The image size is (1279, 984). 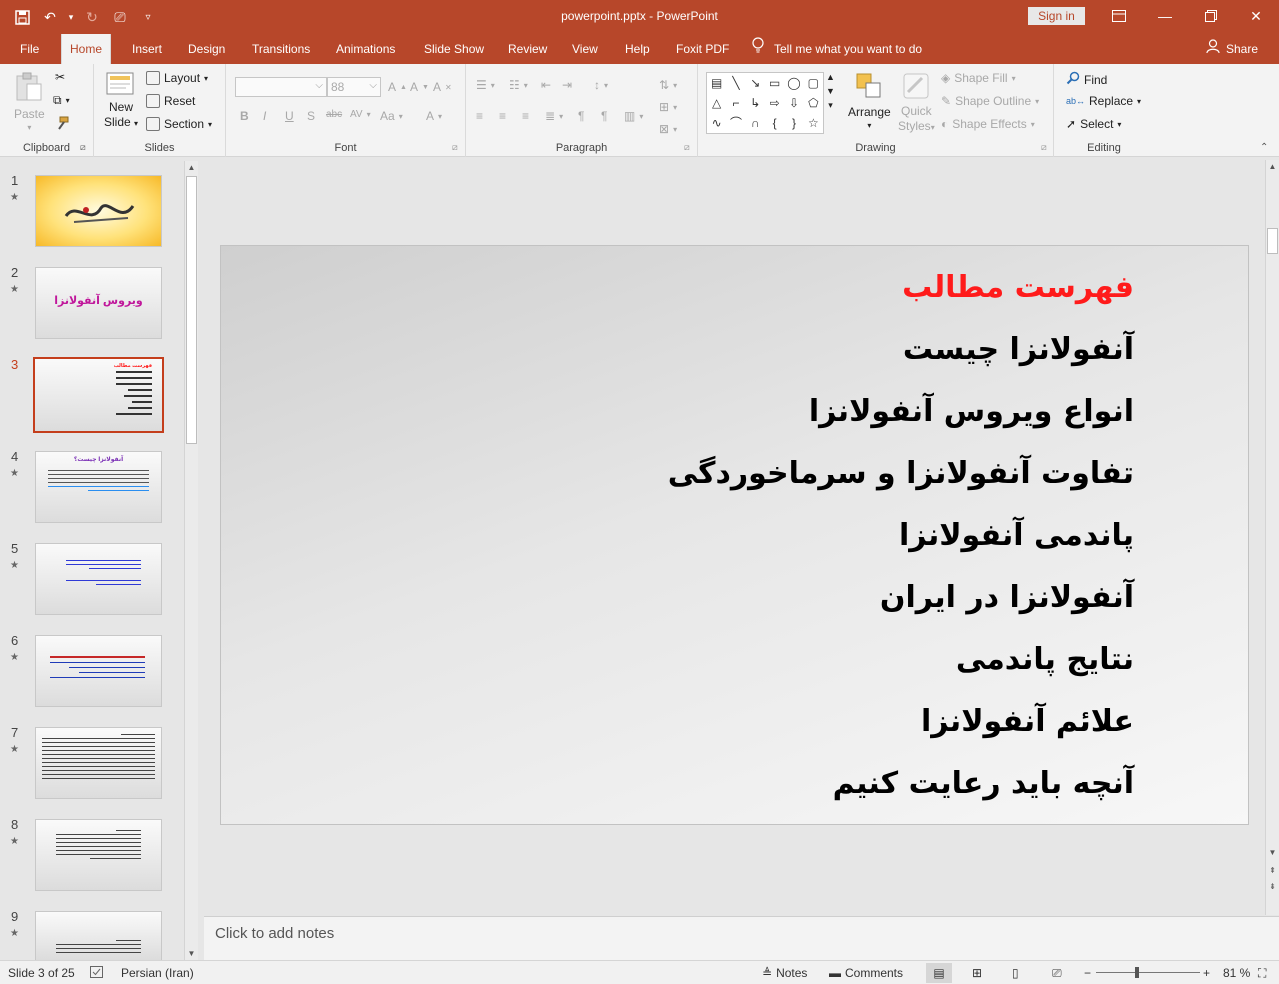 I want to click on slide-thumbnail-2: ویروس آنفولانزا, so click(x=98, y=303).